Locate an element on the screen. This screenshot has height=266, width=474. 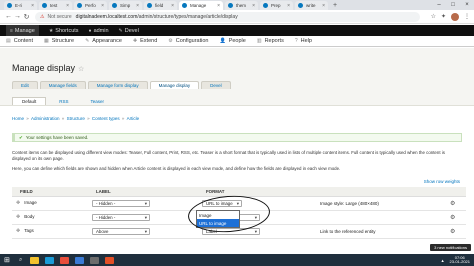
toolbar-user: ● admin is located at coordinates (99, 31).